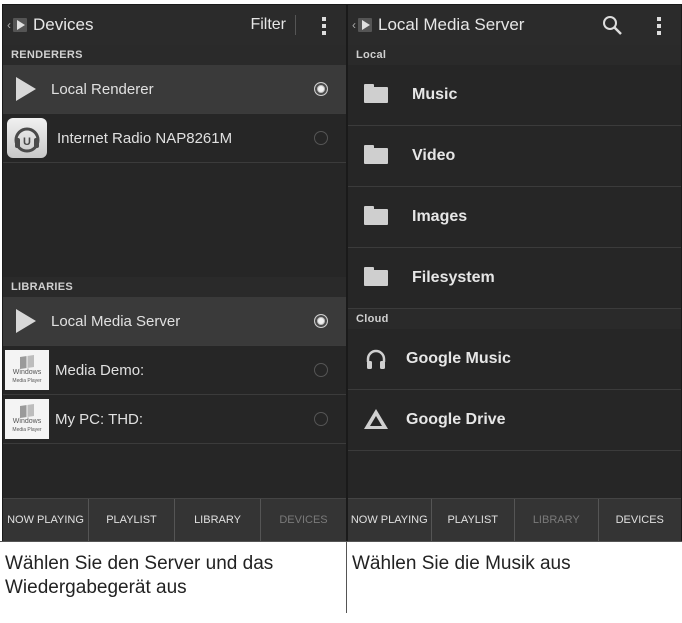 The height and width of the screenshot is (623, 682). Describe the element at coordinates (458, 358) in the screenshot. I see `cloud-label: Google Music` at that location.